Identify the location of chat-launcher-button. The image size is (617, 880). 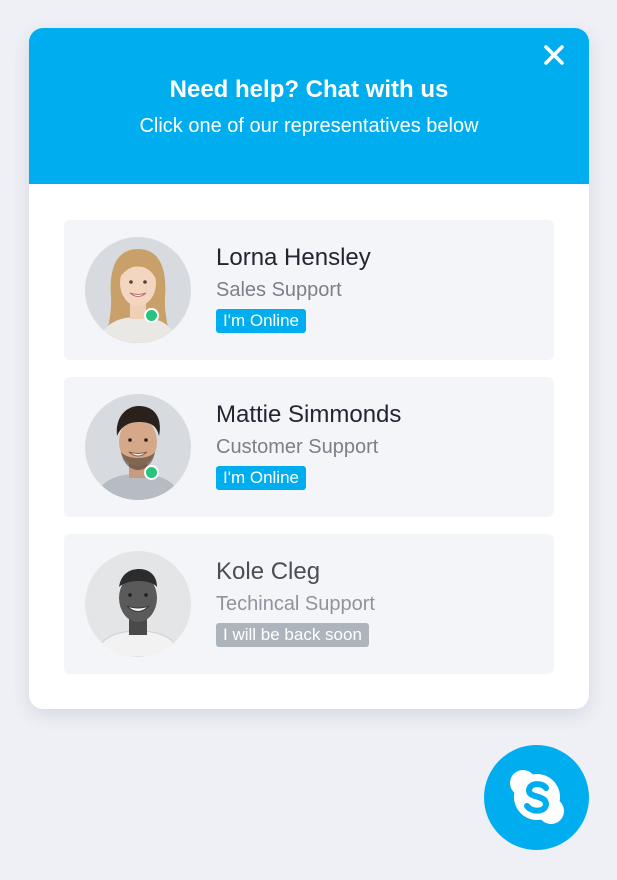
(536, 797).